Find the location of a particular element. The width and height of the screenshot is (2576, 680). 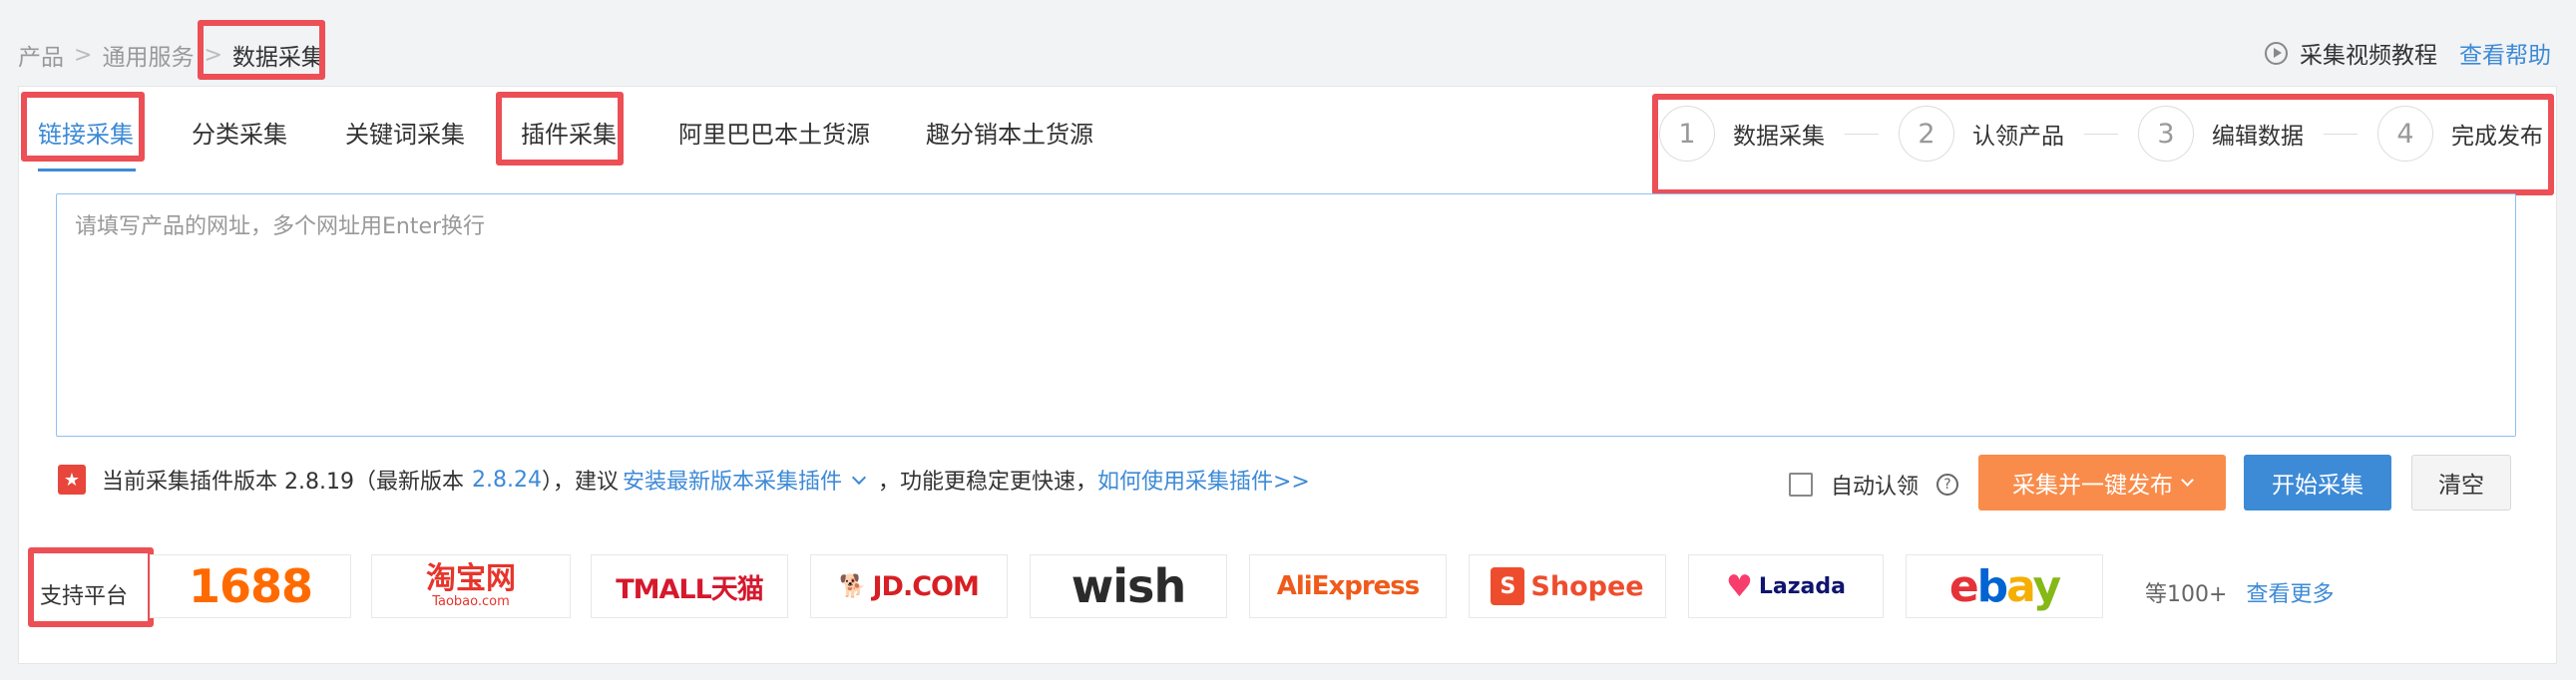

step-number: 1 is located at coordinates (1687, 134).